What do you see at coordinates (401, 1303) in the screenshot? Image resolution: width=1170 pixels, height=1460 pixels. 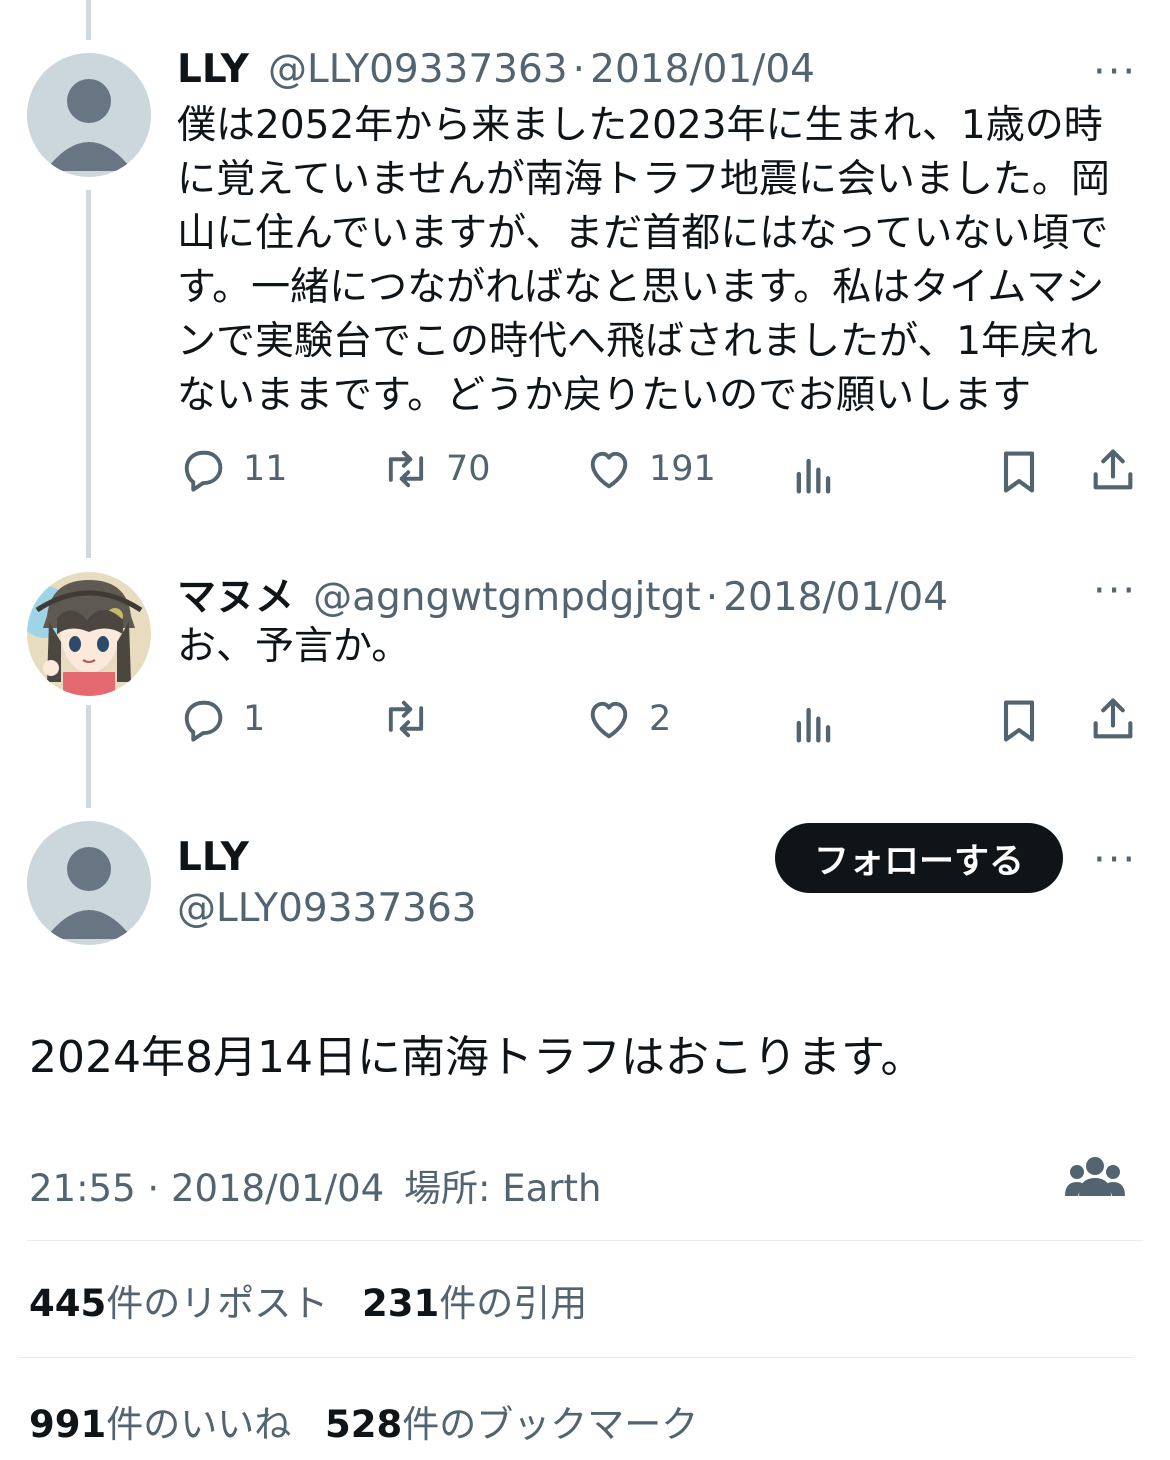 I see `quotes-number: 231` at bounding box center [401, 1303].